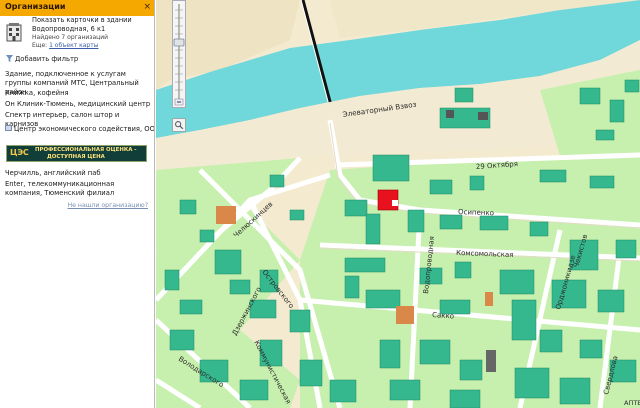 The height and width of the screenshot is (408, 640). What do you see at coordinates (179, 125) in the screenshot?
I see `zoom-magnifier-icon` at bounding box center [179, 125].